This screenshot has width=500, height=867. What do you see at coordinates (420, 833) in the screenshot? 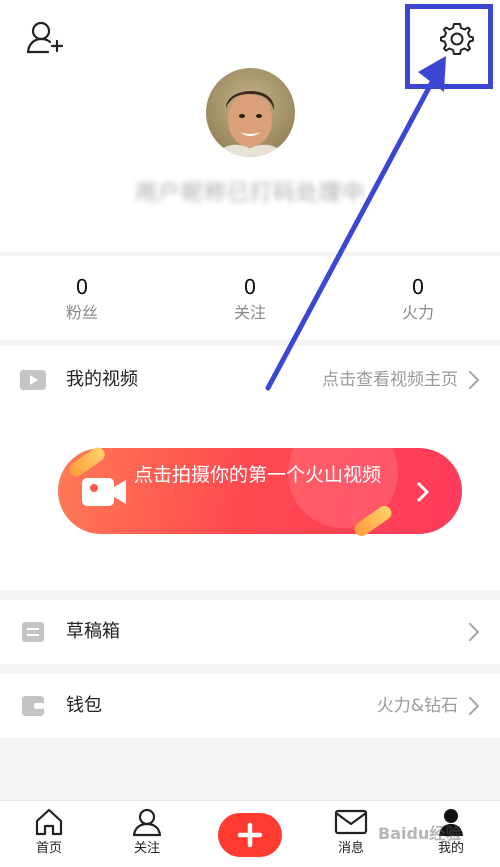
I see `watermark: Baidu经验` at bounding box center [420, 833].